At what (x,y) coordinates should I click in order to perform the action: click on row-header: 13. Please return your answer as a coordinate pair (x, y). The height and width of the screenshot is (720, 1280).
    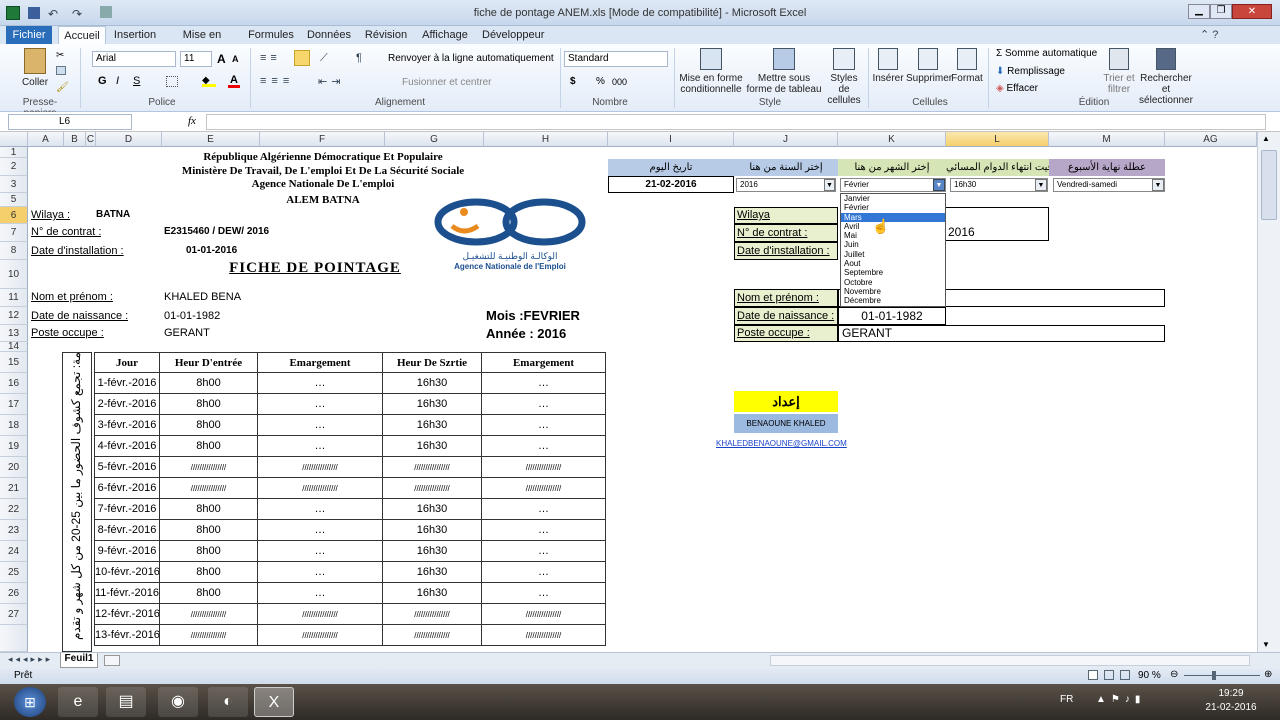
    Looking at the image, I should click on (14, 333).